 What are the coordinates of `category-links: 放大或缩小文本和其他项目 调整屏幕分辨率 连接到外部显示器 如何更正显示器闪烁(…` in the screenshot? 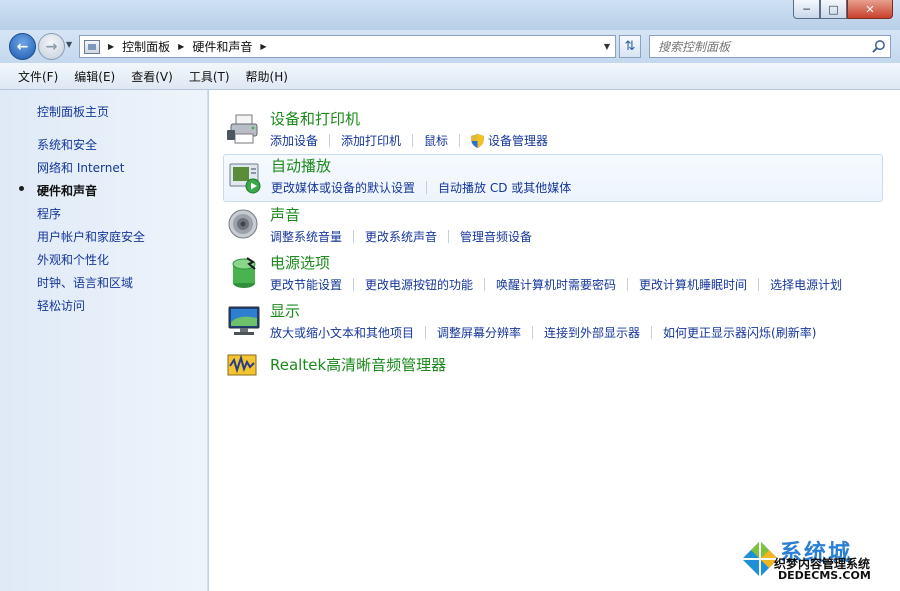 It's located at (543, 332).